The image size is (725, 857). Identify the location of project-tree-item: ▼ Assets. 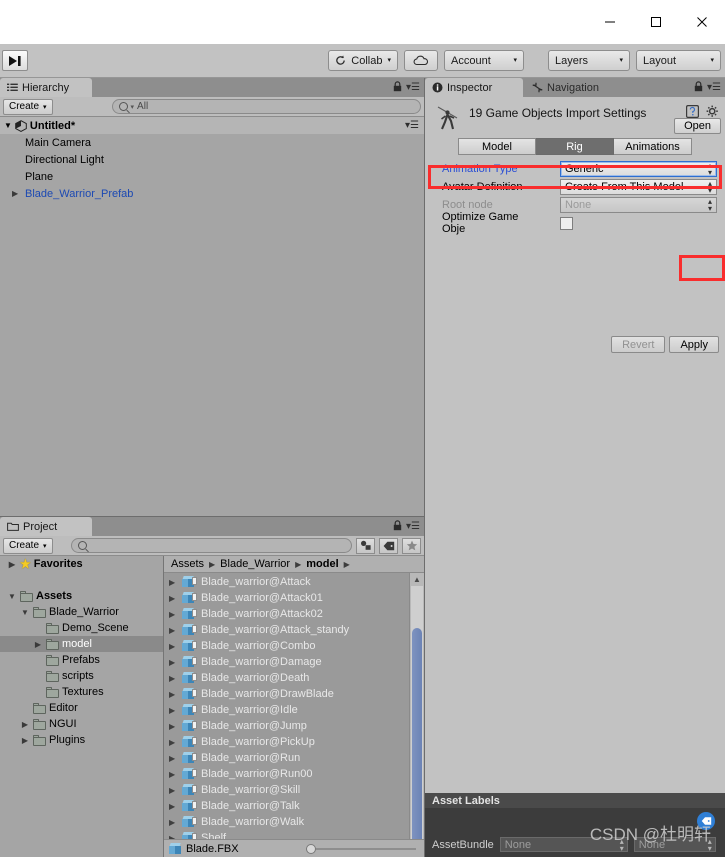
(81, 596).